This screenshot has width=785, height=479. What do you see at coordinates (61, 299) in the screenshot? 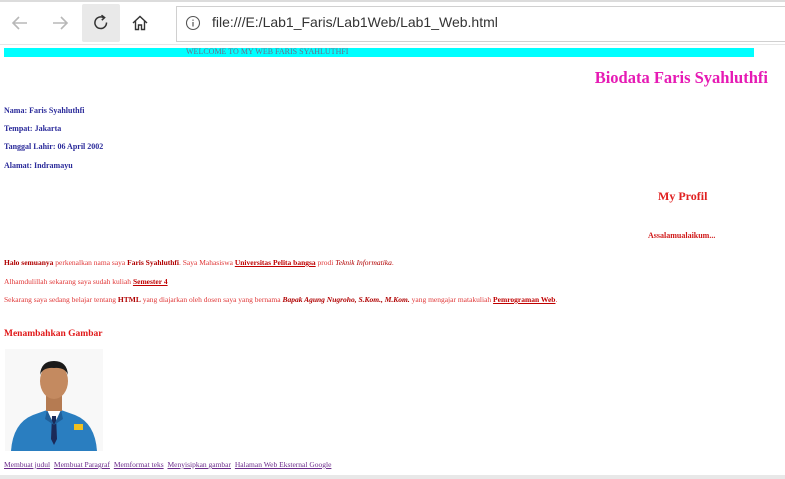
I see `course-text-1: Sekarang saya sedang belajar tentang` at bounding box center [61, 299].